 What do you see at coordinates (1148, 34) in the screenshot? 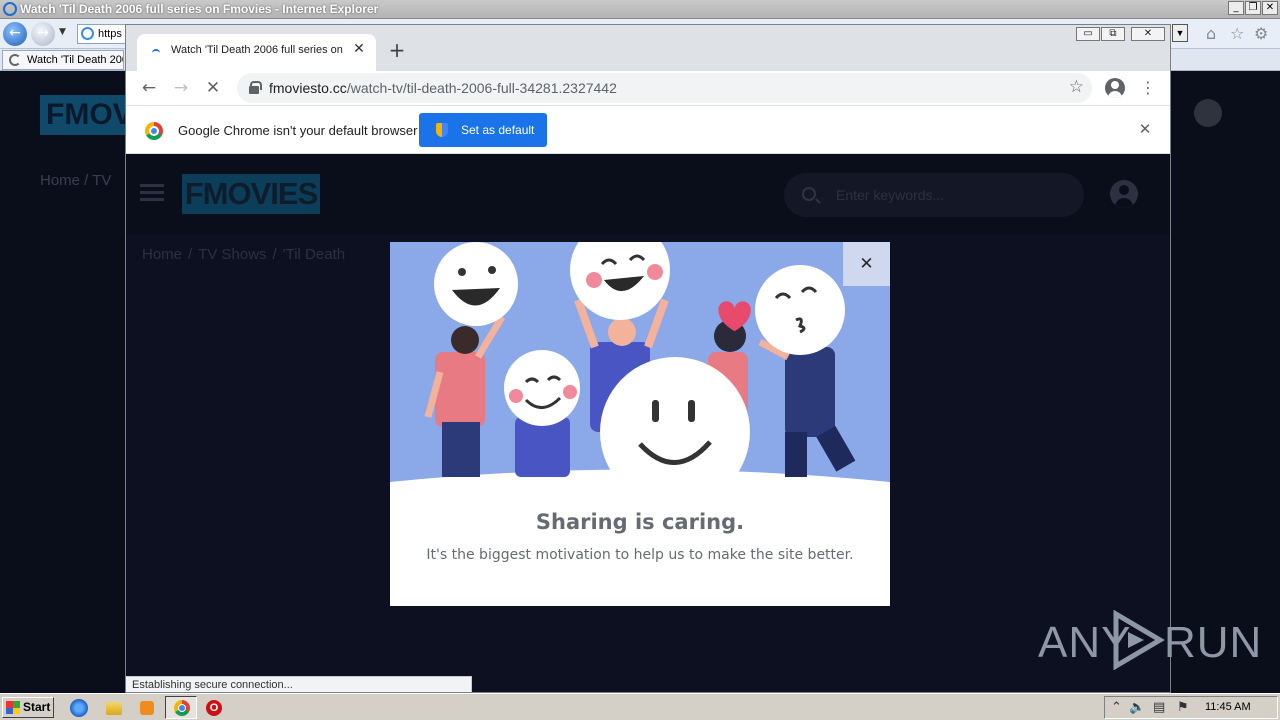
I see `chrome-close-button: ✕` at bounding box center [1148, 34].